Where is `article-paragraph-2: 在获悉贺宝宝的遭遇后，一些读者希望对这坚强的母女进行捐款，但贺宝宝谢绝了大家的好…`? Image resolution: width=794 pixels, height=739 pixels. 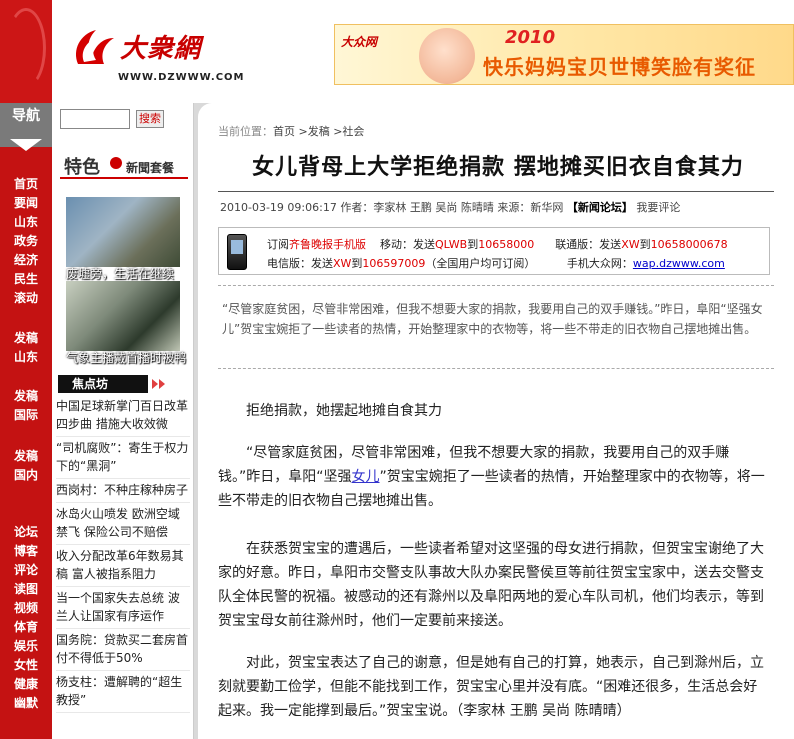 article-paragraph-2: 在获悉贺宝宝的遭遇后，一些读者希望对这坚强的母女进行捐款，但贺宝宝谢绝了大家的好… is located at coordinates (491, 585).